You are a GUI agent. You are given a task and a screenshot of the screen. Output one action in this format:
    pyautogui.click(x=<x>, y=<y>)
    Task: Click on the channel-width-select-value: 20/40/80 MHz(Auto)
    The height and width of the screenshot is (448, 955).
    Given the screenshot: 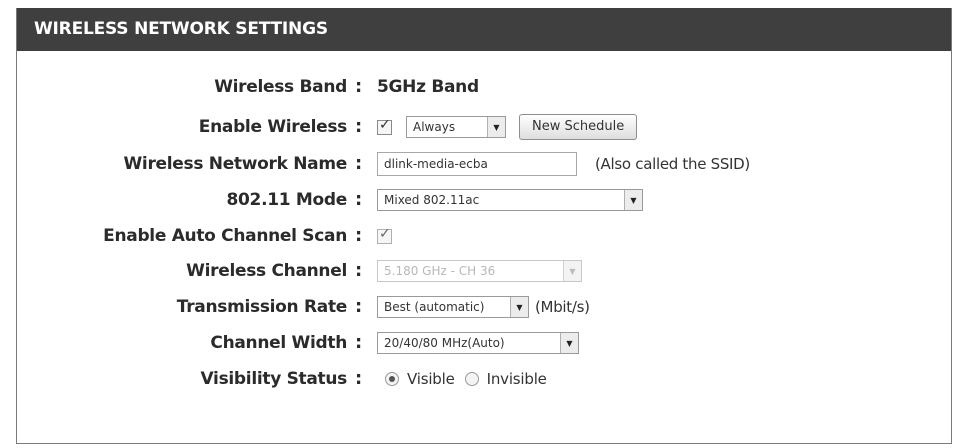 What is the action you would take?
    pyautogui.click(x=444, y=343)
    